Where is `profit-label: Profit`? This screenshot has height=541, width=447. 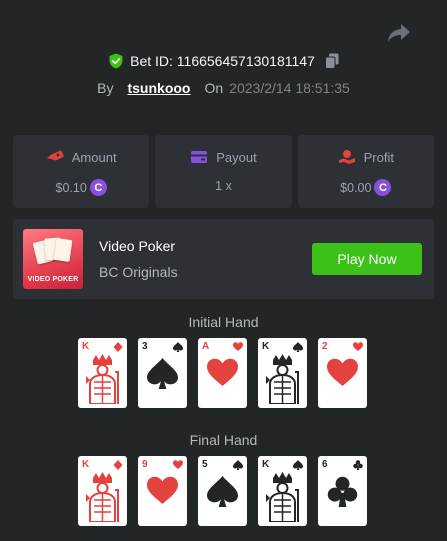
profit-label: Profit is located at coordinates (378, 157).